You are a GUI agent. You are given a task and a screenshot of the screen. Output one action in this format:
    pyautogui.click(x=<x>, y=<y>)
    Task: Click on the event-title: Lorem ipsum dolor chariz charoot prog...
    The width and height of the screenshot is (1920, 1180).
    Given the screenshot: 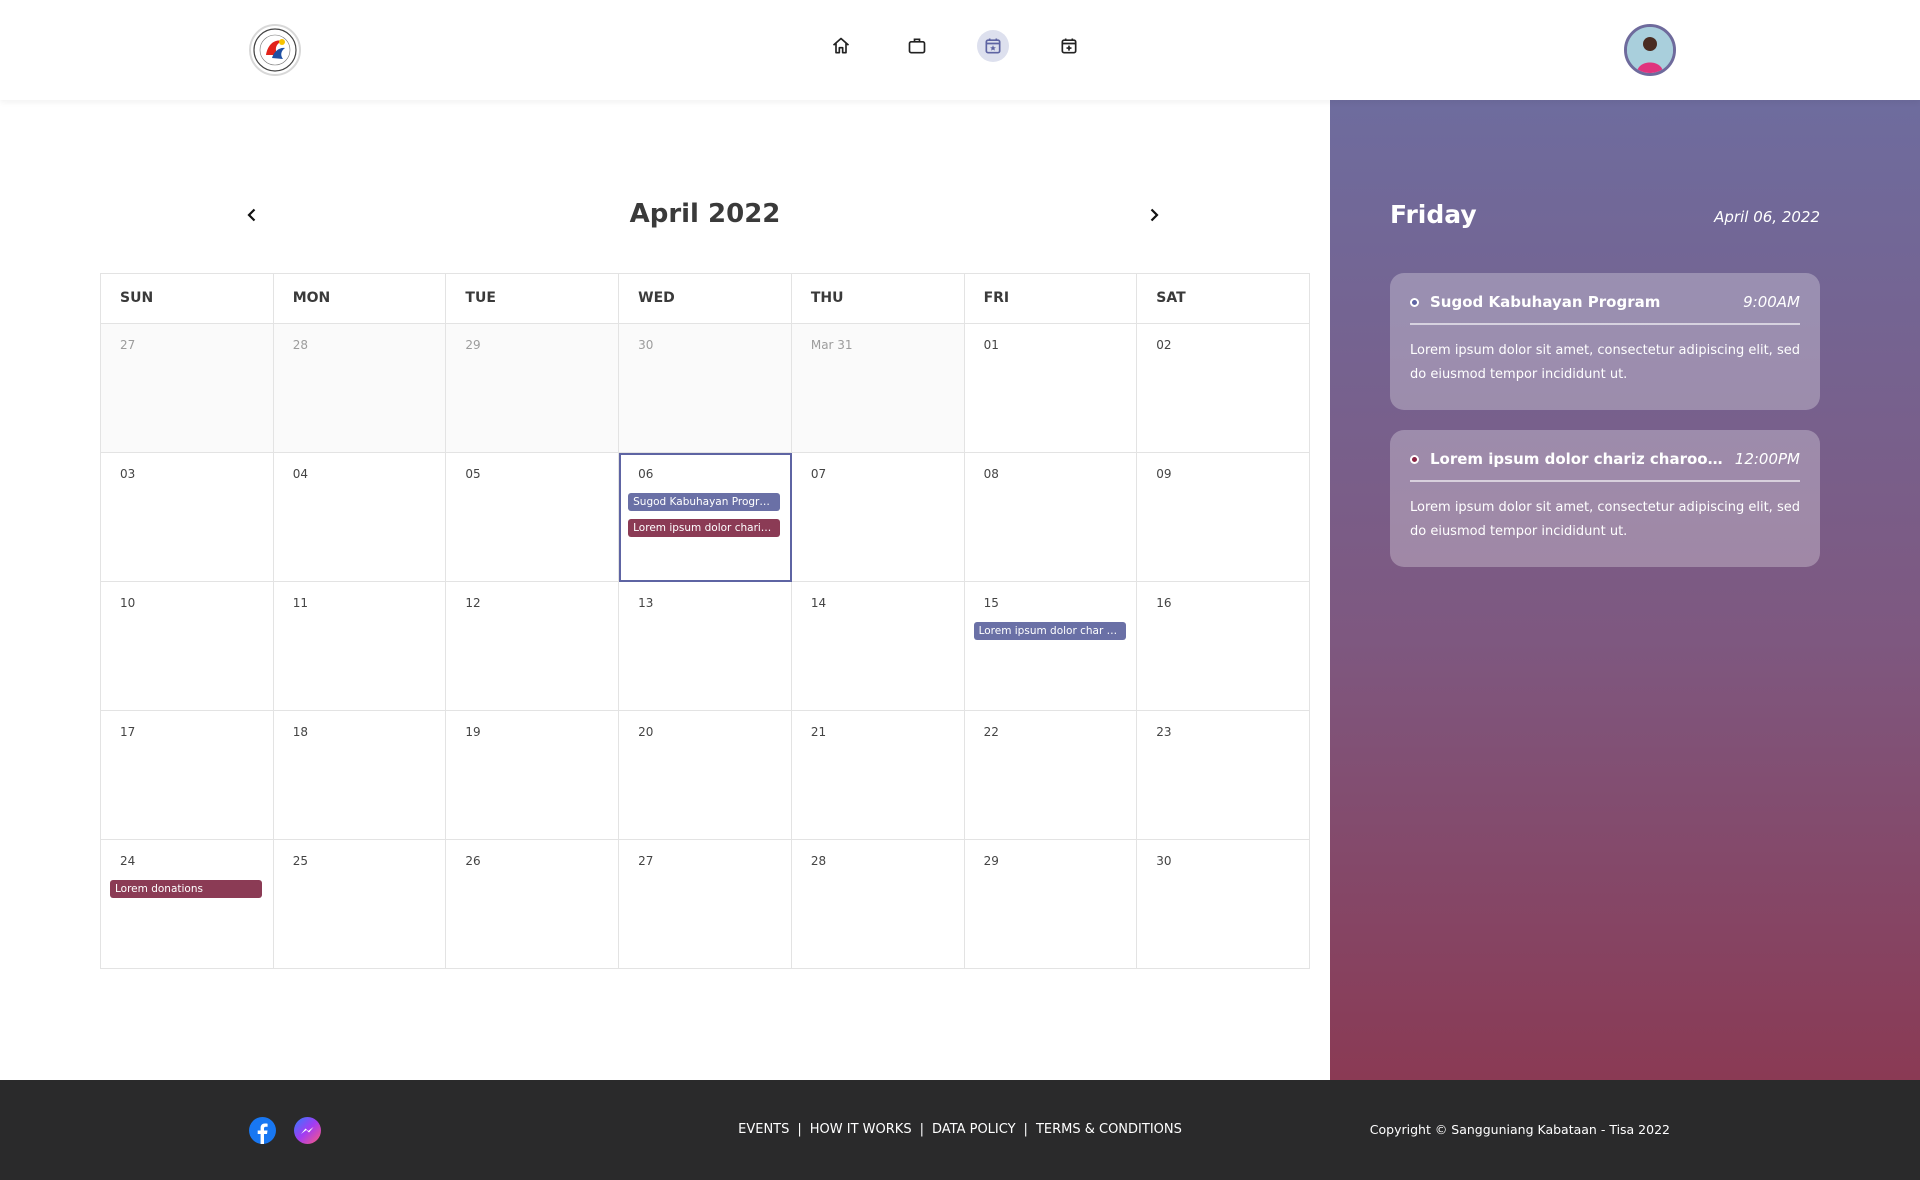 What is the action you would take?
    pyautogui.click(x=1576, y=459)
    